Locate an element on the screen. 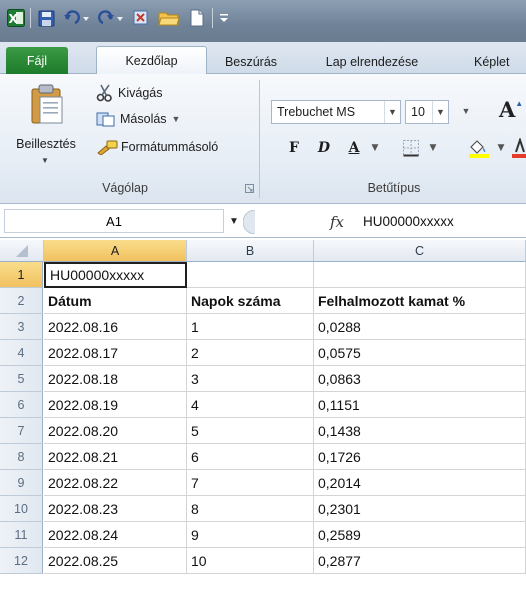 This screenshot has height=609, width=526. fill-color-icon is located at coordinates (479, 148).